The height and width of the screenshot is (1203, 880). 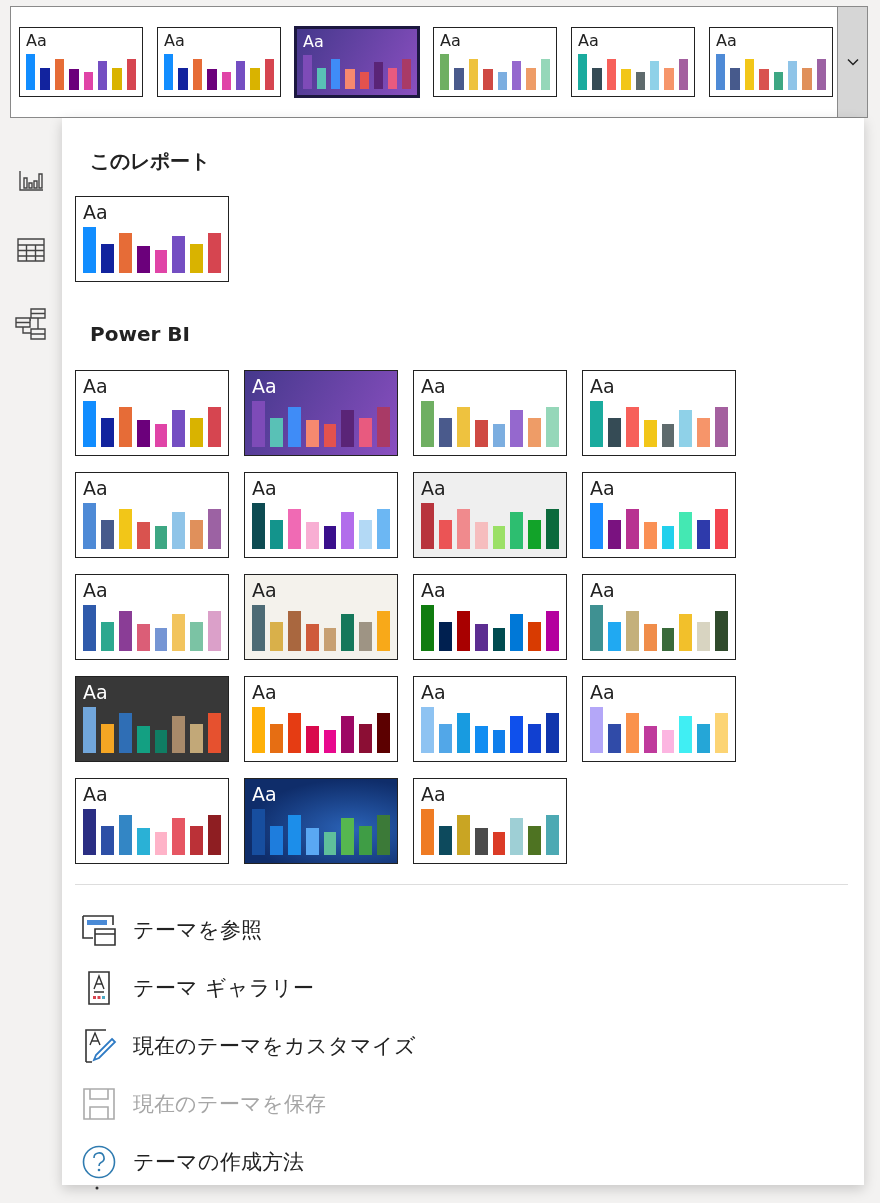 What do you see at coordinates (99, 930) in the screenshot?
I see `browse-icon` at bounding box center [99, 930].